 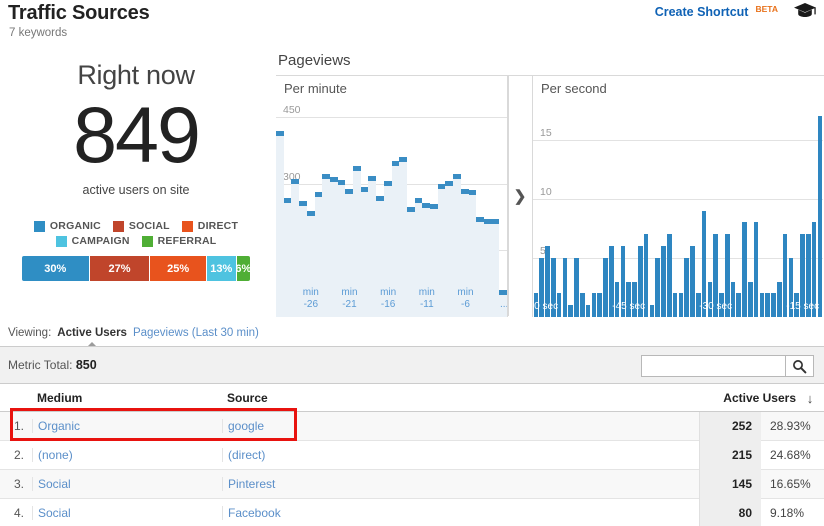 What do you see at coordinates (460, 426) in the screenshot?
I see `row-source-link: google` at bounding box center [460, 426].